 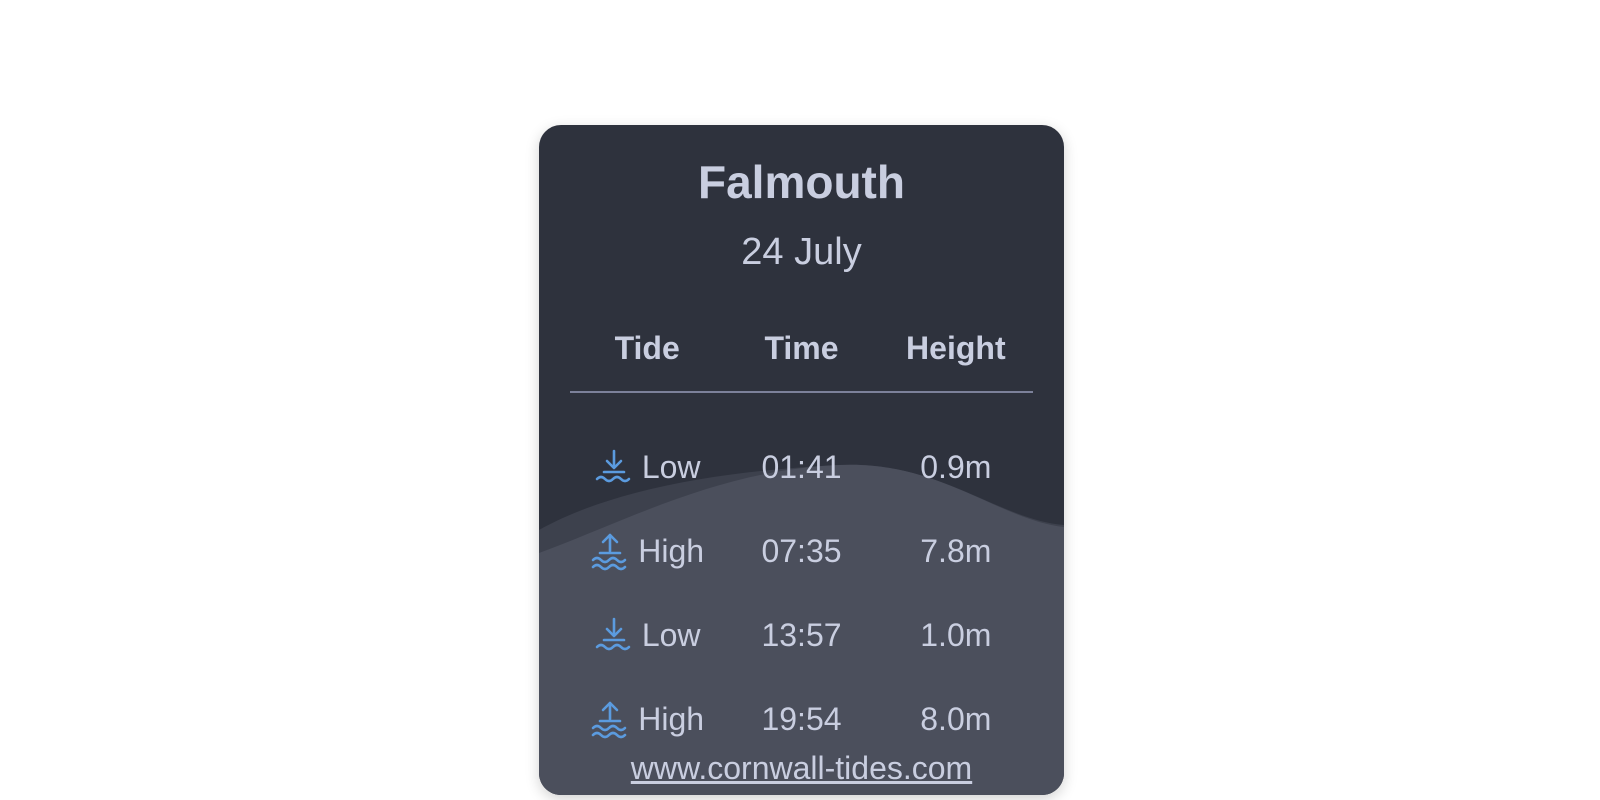 I want to click on table-row: Low 01:41 0.9m, so click(x=801, y=467).